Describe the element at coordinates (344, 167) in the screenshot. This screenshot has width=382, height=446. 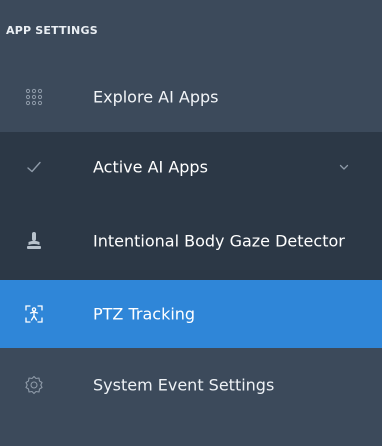
I see `chevron-down-icon` at that location.